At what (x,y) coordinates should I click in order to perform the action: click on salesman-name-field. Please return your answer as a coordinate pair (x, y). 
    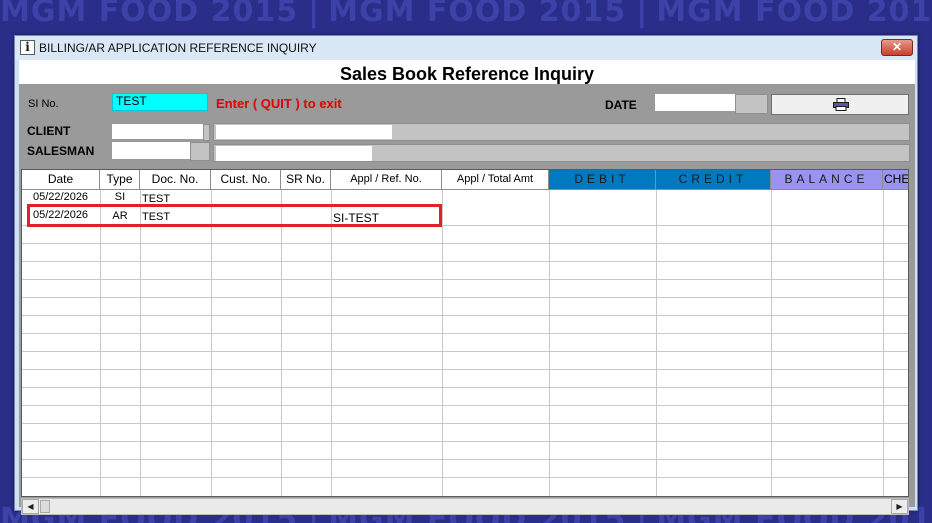
    Looking at the image, I should click on (294, 153).